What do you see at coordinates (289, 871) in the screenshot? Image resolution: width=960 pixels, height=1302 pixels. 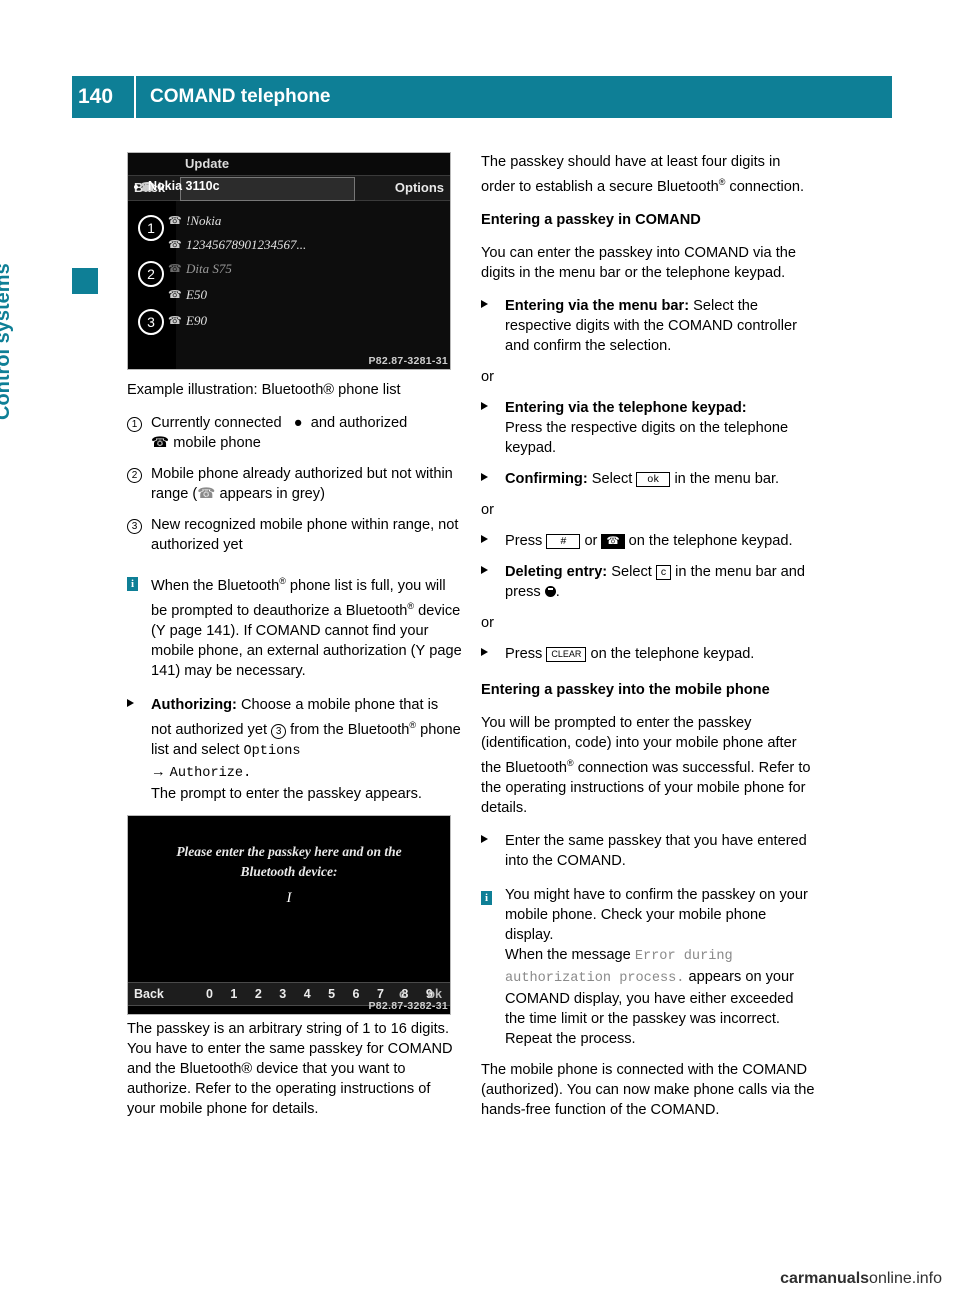 I see `passkey-prompt-line2: Bluetooth device:` at bounding box center [289, 871].